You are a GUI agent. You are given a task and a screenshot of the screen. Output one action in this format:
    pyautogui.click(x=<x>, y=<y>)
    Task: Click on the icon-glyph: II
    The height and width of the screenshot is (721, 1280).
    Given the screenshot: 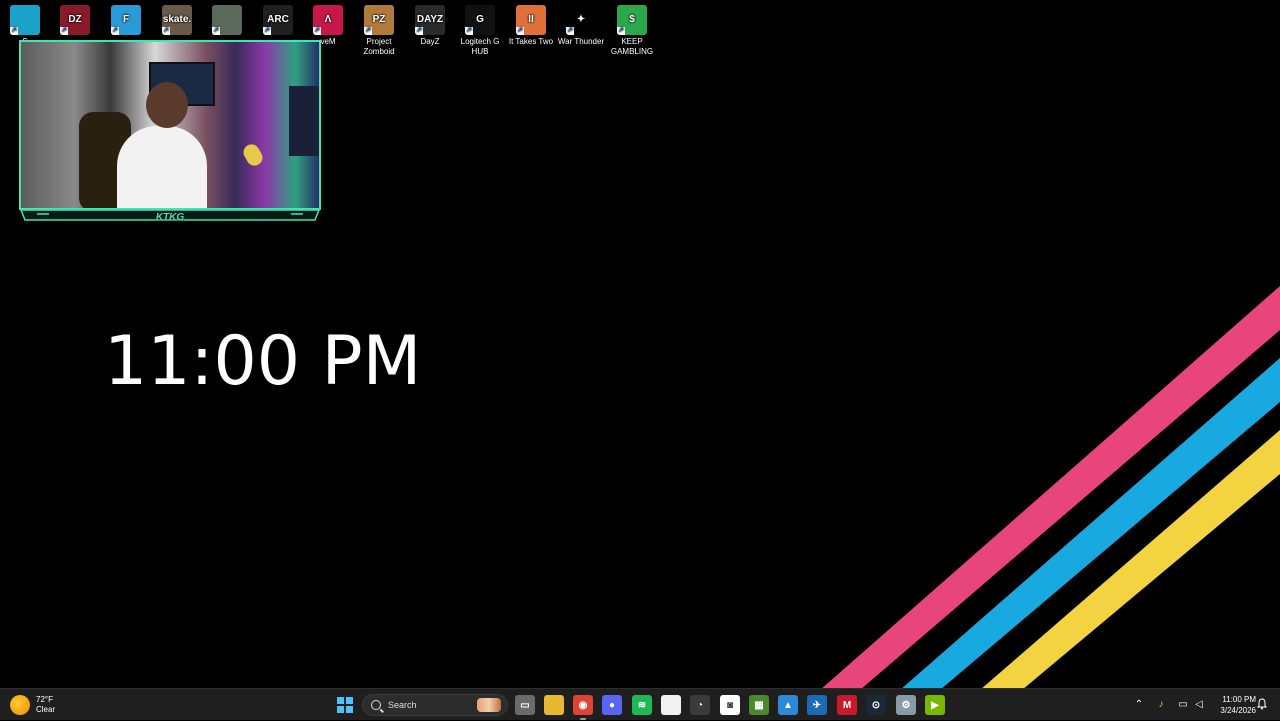 What is the action you would take?
    pyautogui.click(x=531, y=19)
    